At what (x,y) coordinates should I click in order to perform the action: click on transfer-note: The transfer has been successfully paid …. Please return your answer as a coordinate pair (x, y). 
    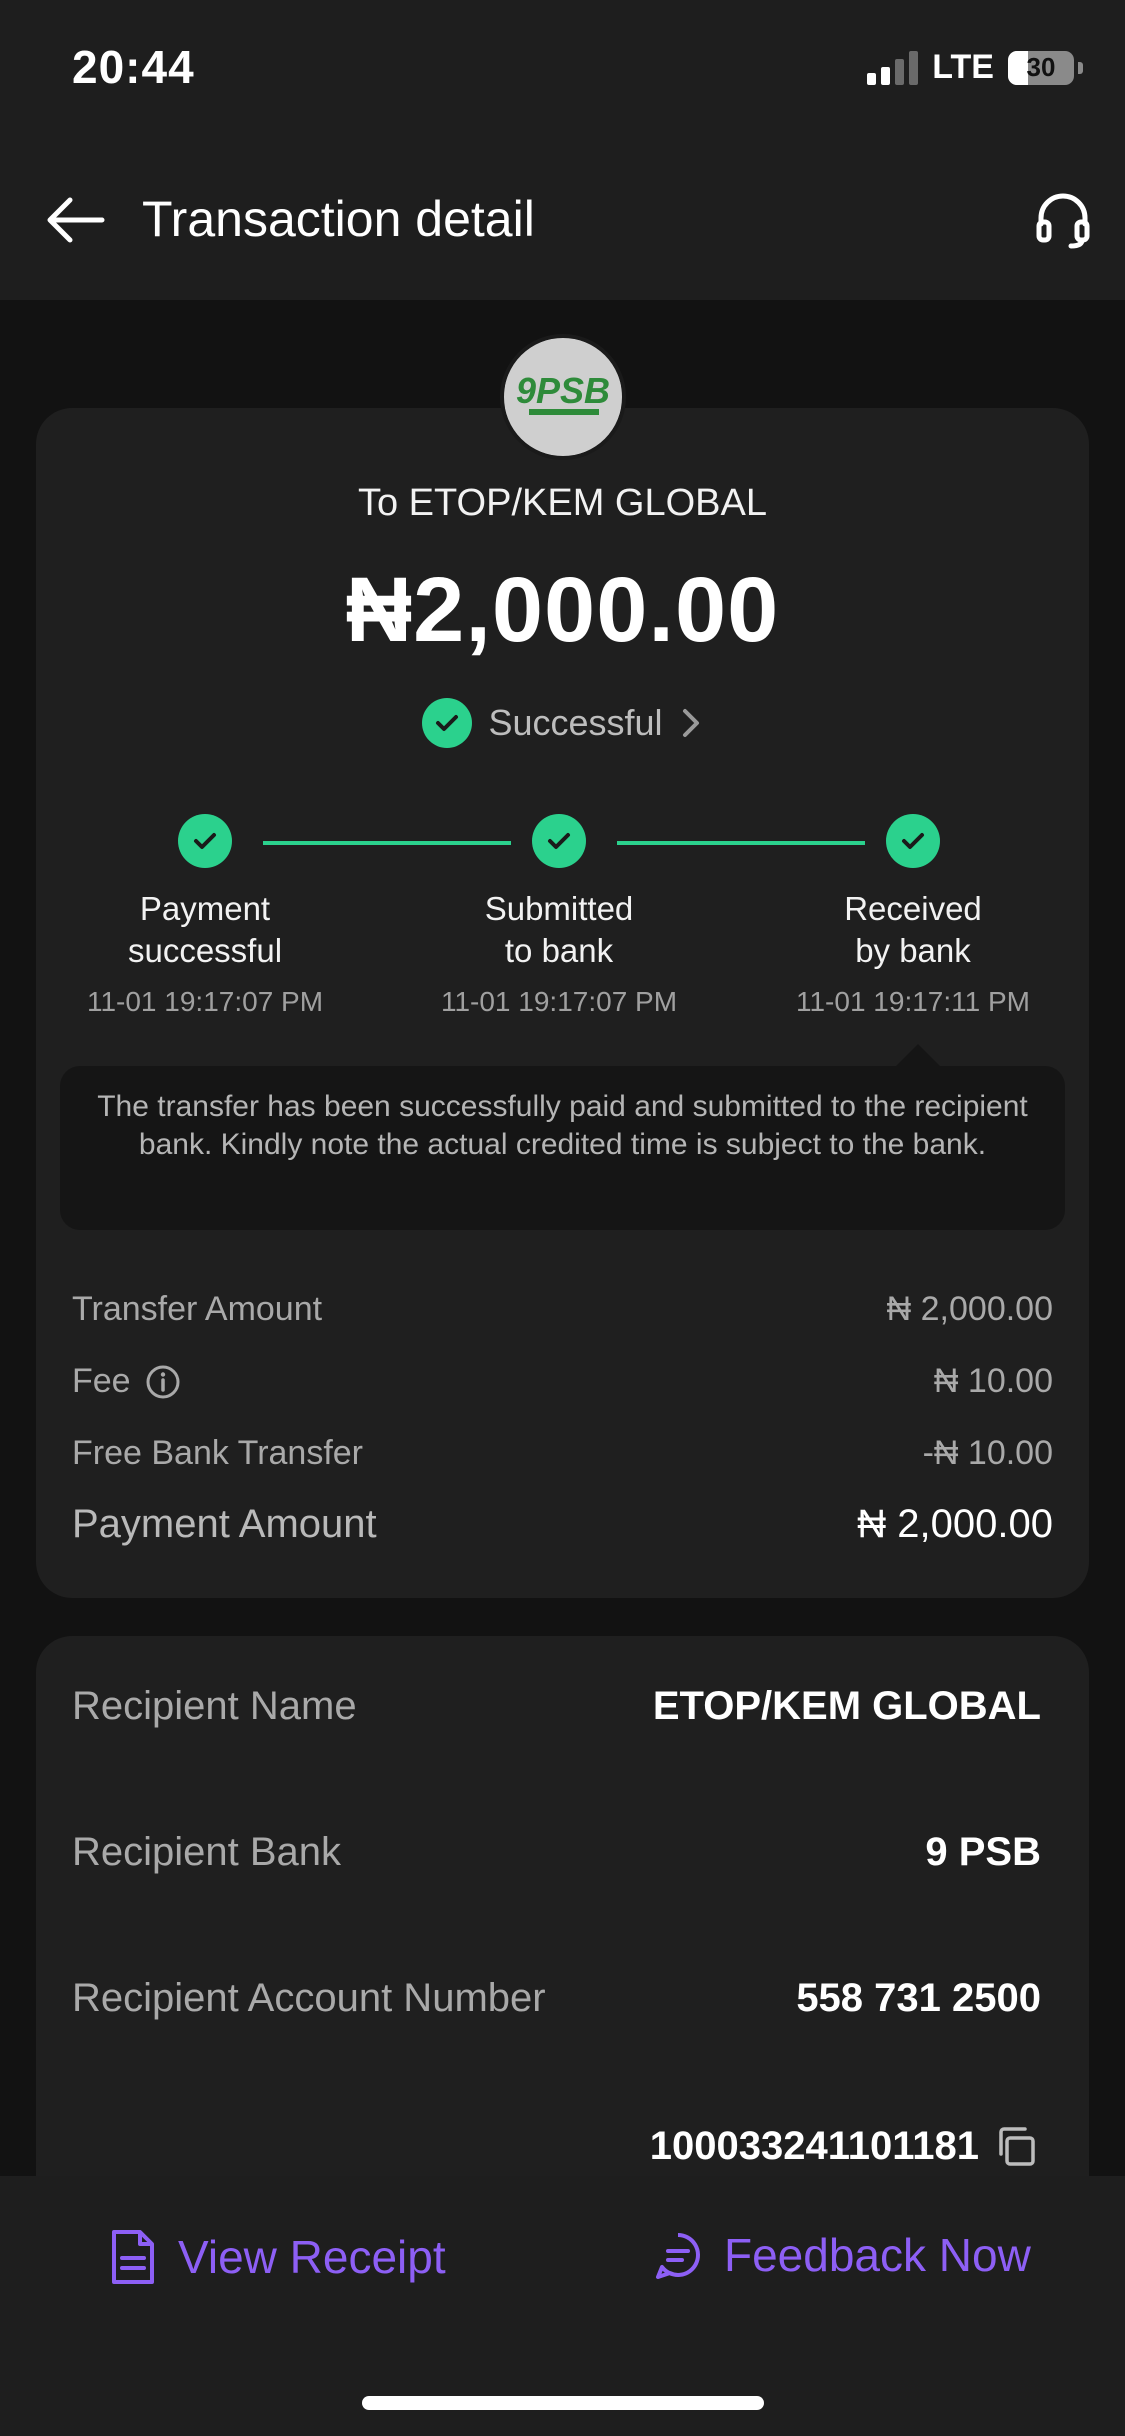
    Looking at the image, I should click on (562, 1148).